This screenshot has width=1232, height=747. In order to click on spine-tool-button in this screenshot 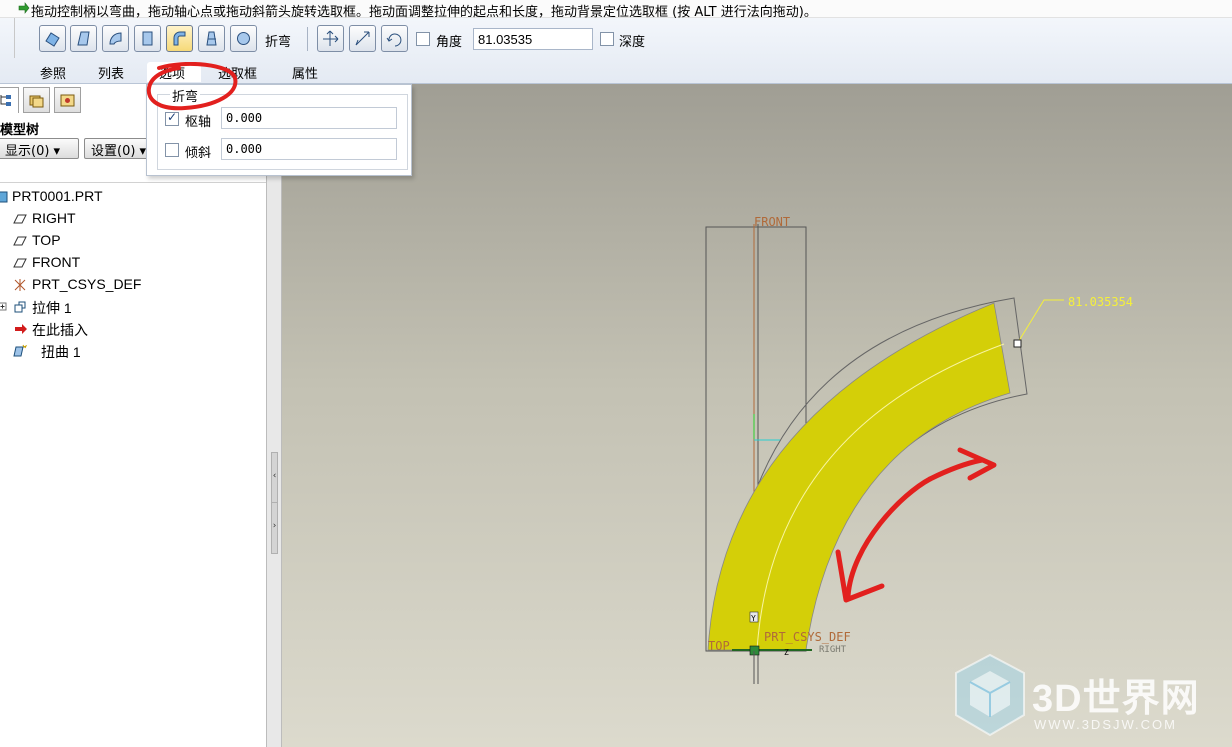, I will do `click(115, 38)`.